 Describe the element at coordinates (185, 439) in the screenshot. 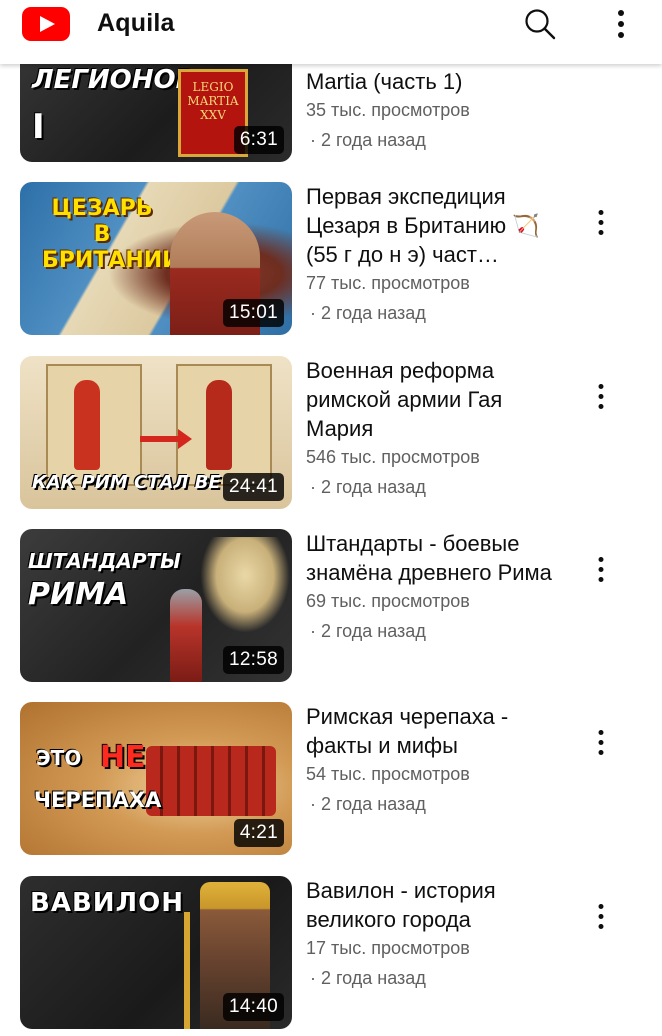

I see `arrow-head` at that location.